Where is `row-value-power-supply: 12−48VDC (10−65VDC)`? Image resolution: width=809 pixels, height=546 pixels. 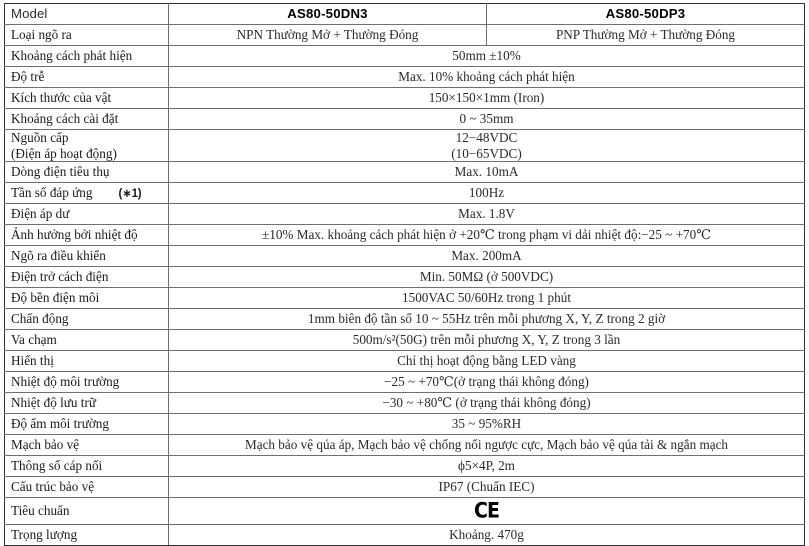 row-value-power-supply: 12−48VDC (10−65VDC) is located at coordinates (486, 145).